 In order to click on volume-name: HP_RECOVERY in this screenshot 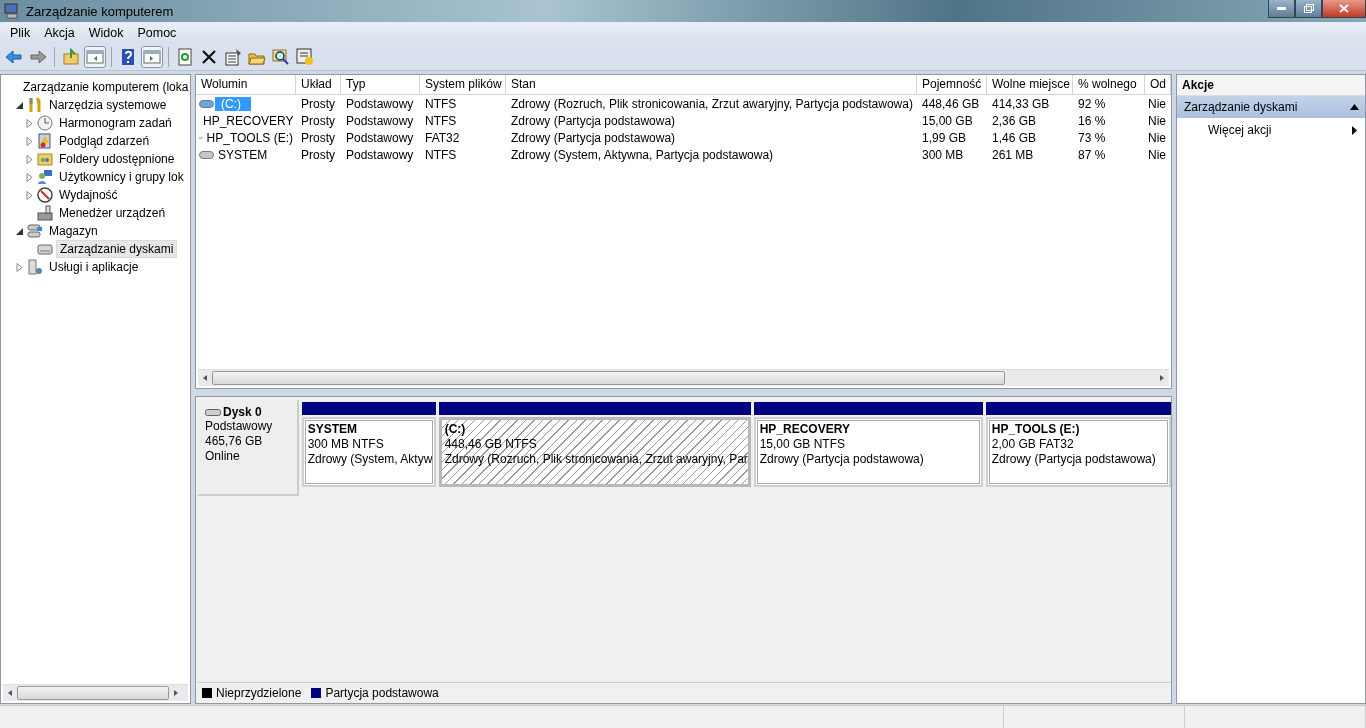, I will do `click(248, 120)`.